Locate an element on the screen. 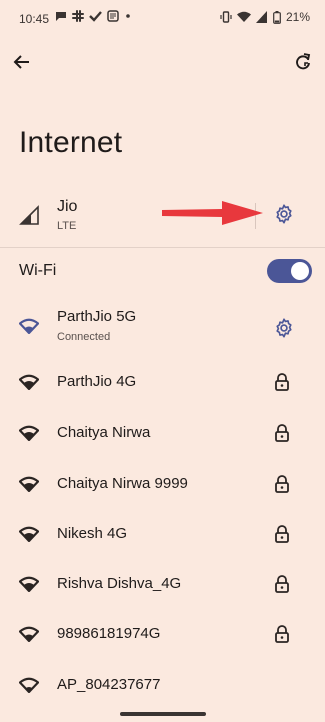 This screenshot has width=325, height=722. network-name: Nikesh 4G is located at coordinates (92, 533).